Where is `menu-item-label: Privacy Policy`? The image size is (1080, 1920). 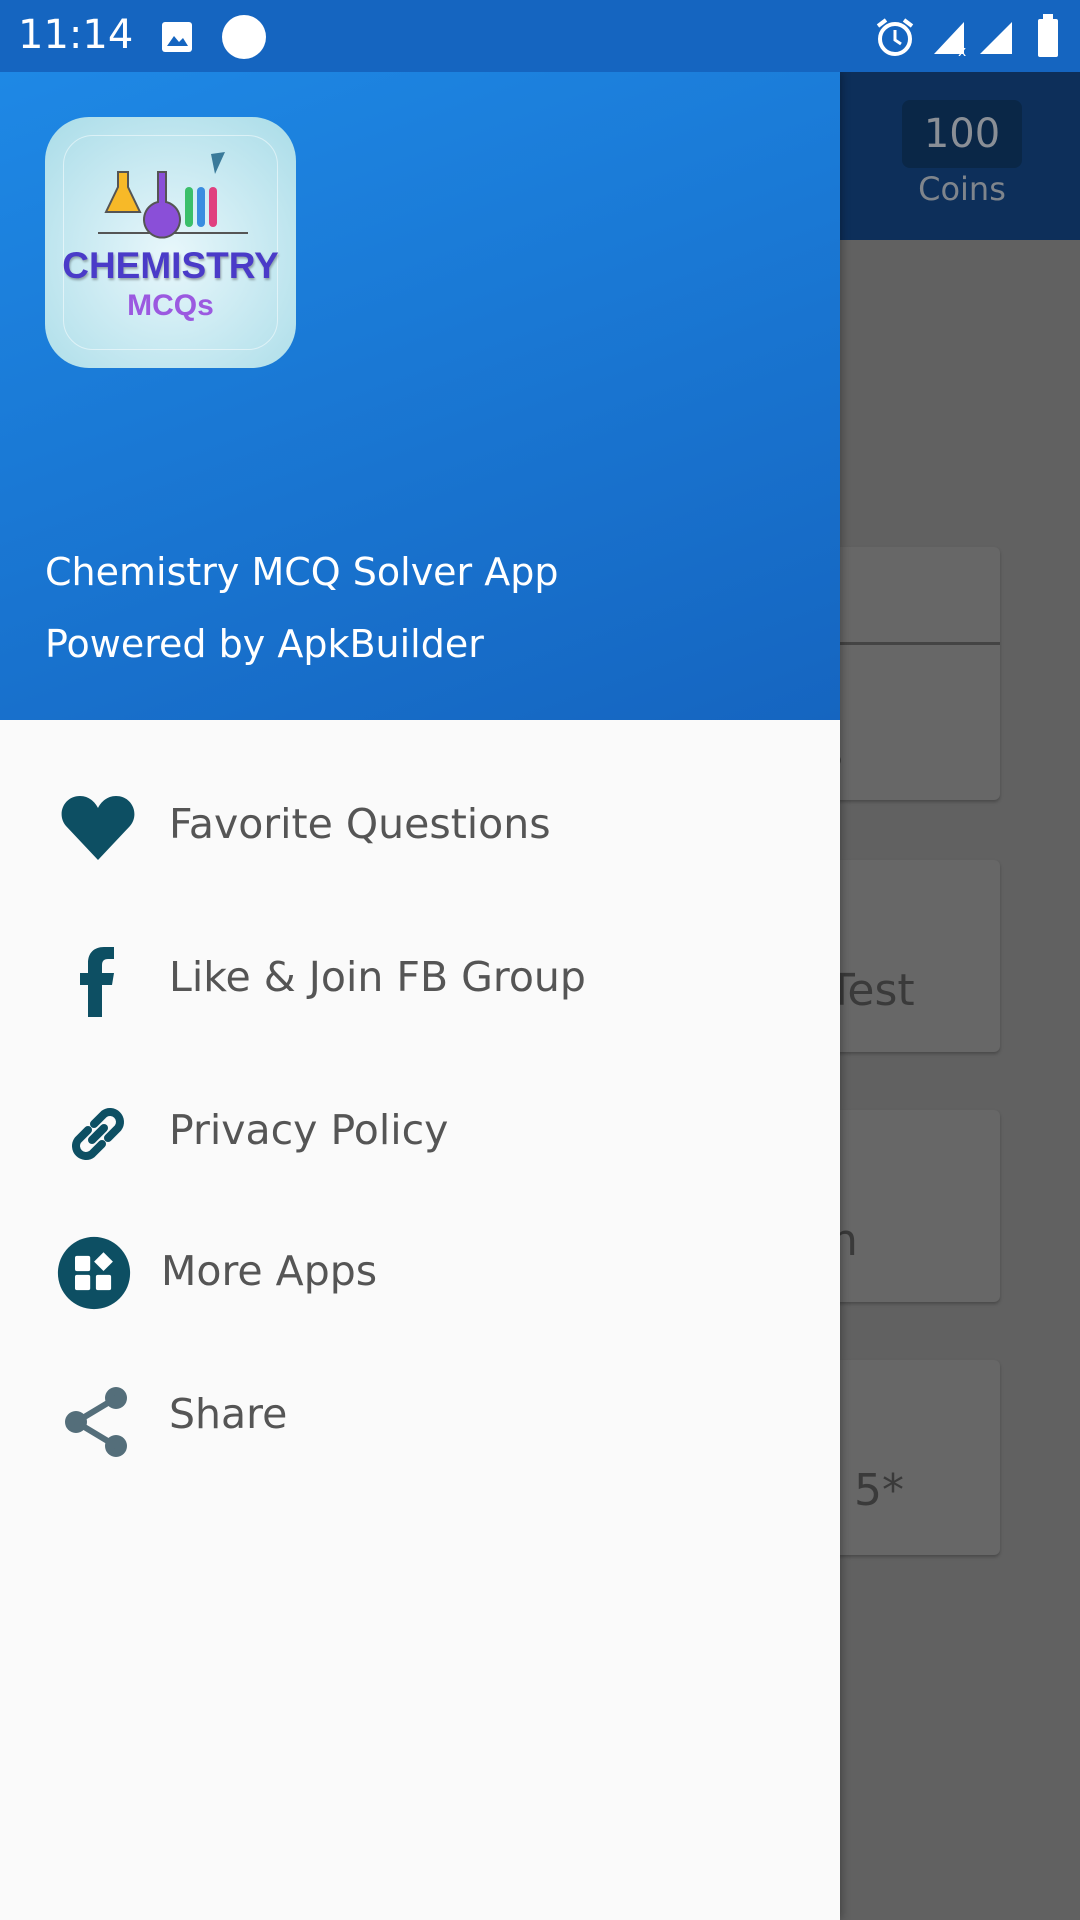 menu-item-label: Privacy Policy is located at coordinates (309, 1130).